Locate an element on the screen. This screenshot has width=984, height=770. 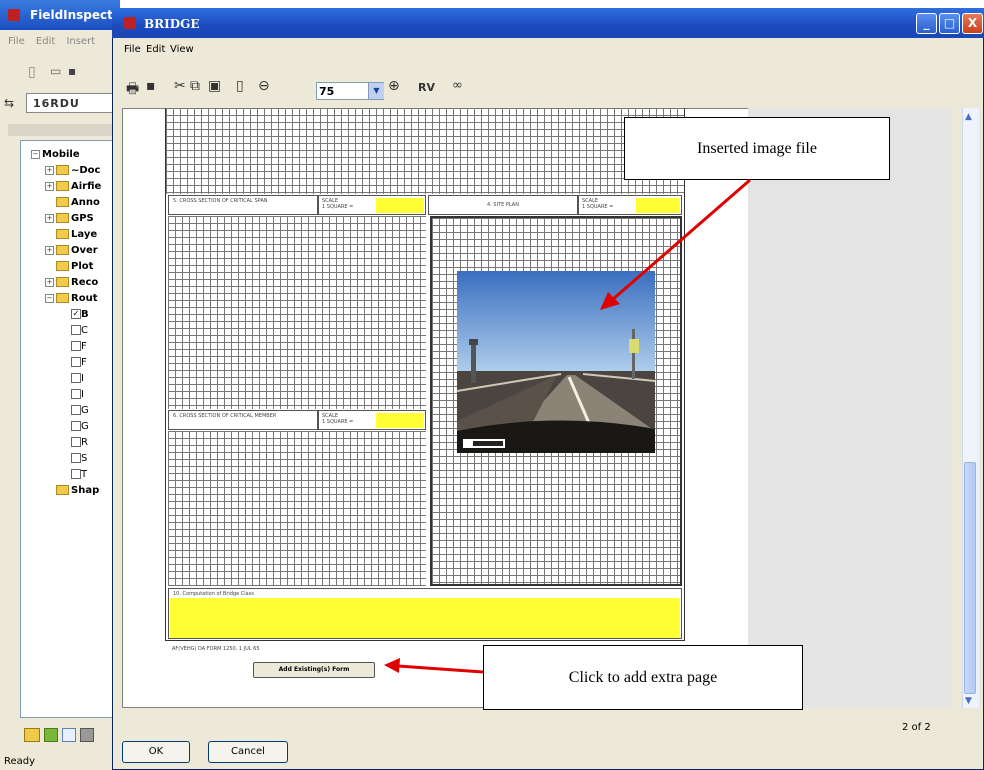
cancel-button: Cancel is located at coordinates (248, 752).